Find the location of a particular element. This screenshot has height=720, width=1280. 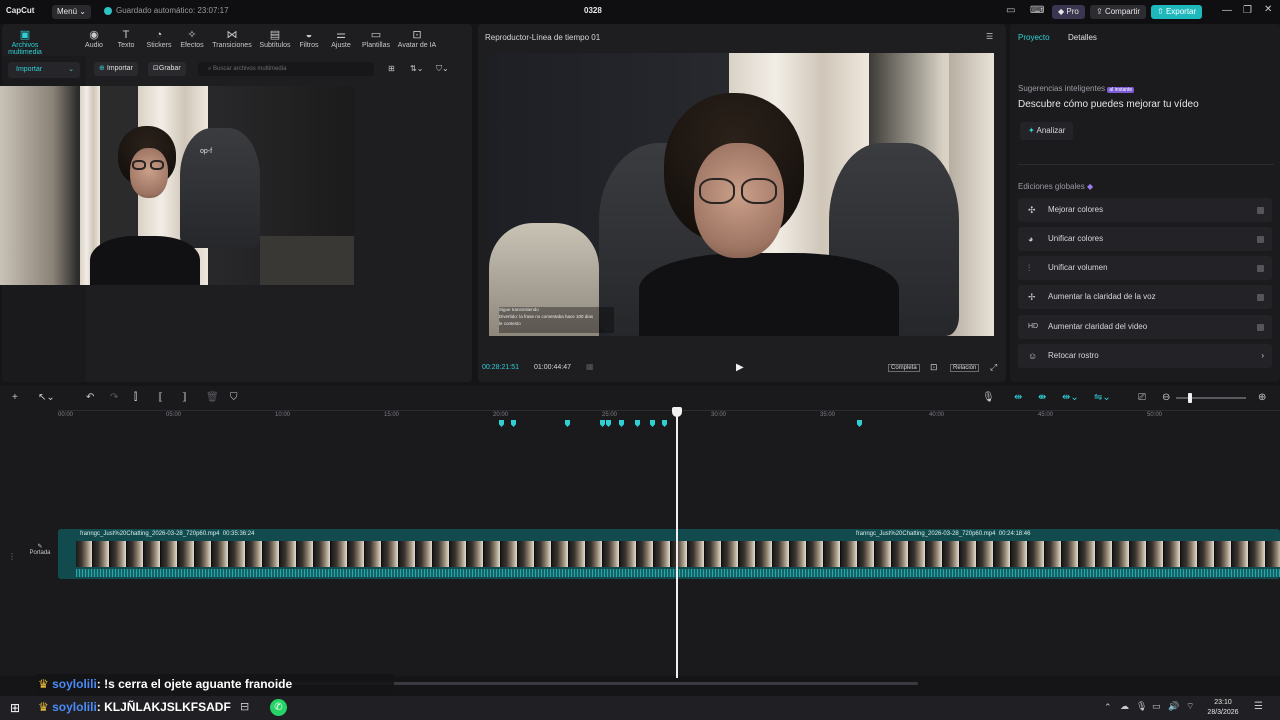

tray-chevron-icon: ⌃ is located at coordinates (1108, 707).